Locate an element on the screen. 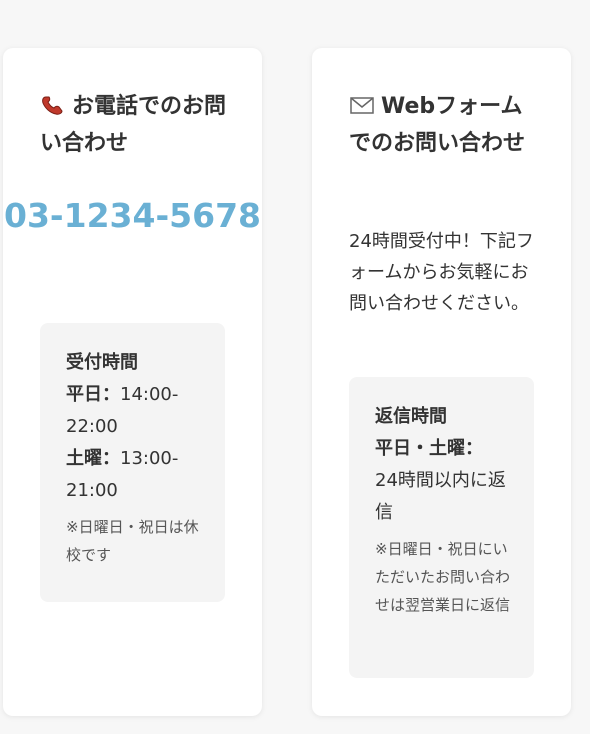  web-form-description: 24時間受付中！下記フォームからお気軽にお問い合わせください。 is located at coordinates (441, 272).